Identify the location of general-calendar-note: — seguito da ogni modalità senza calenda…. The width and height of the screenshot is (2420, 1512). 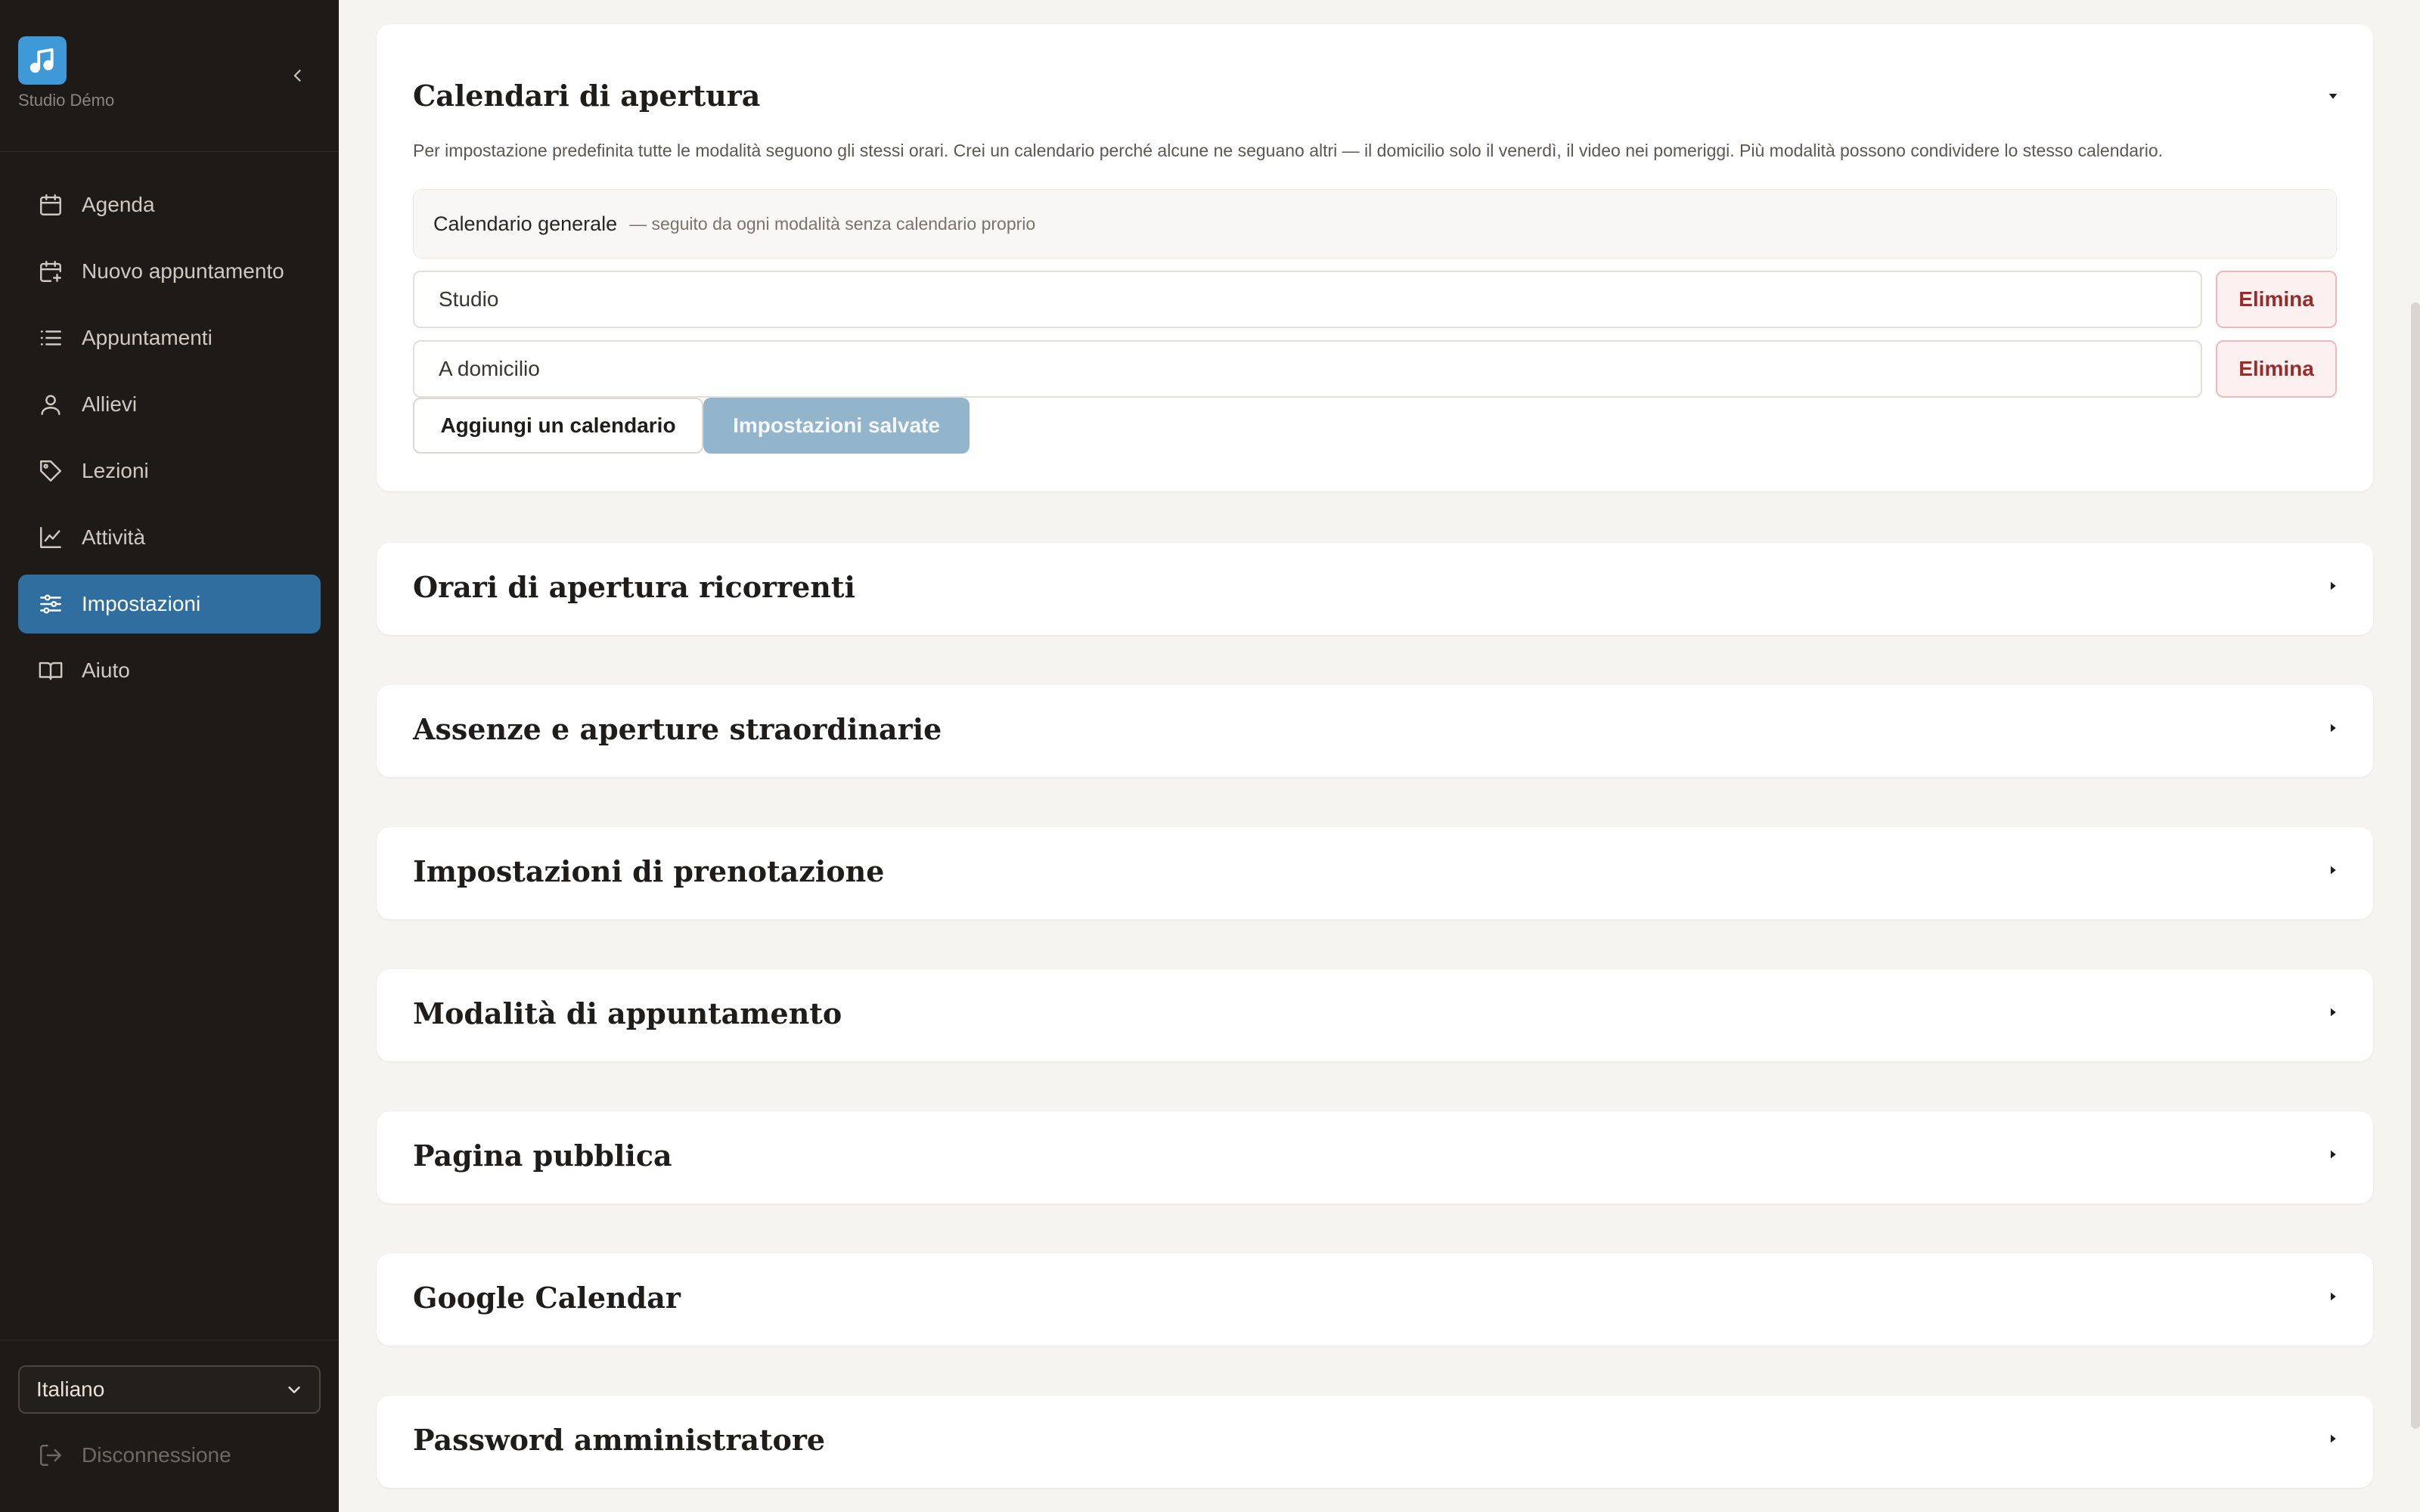
(832, 224).